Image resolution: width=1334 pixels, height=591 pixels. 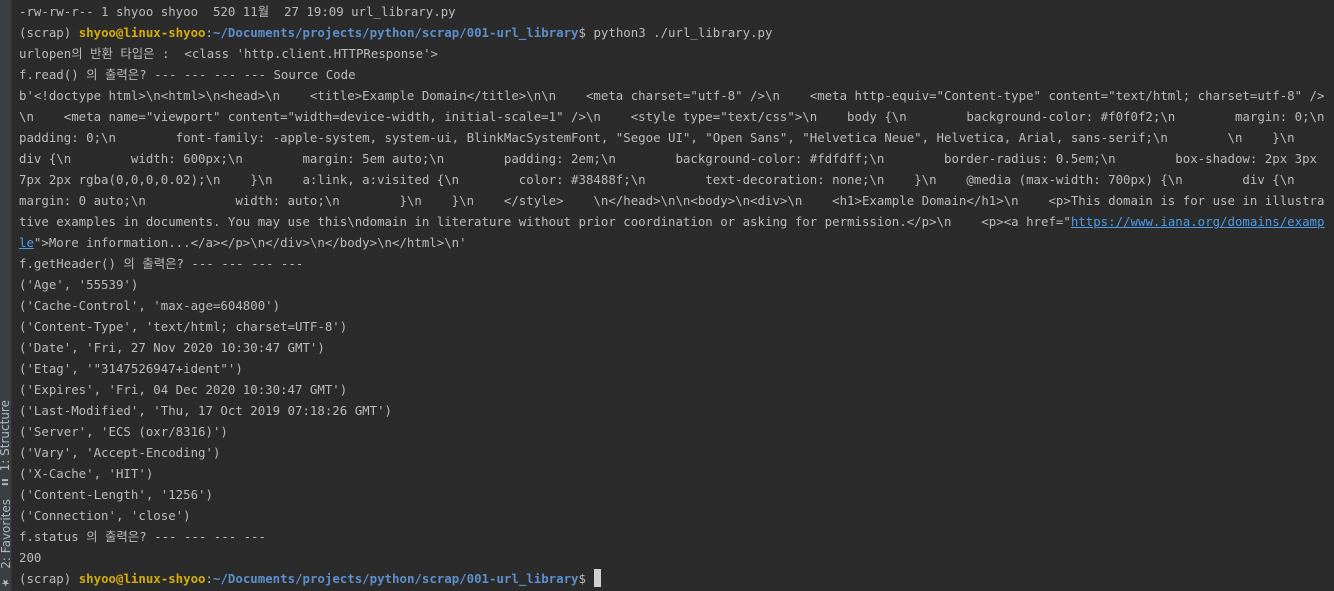 I want to click on executed-command: python3 ./url_library.py, so click(x=683, y=32).